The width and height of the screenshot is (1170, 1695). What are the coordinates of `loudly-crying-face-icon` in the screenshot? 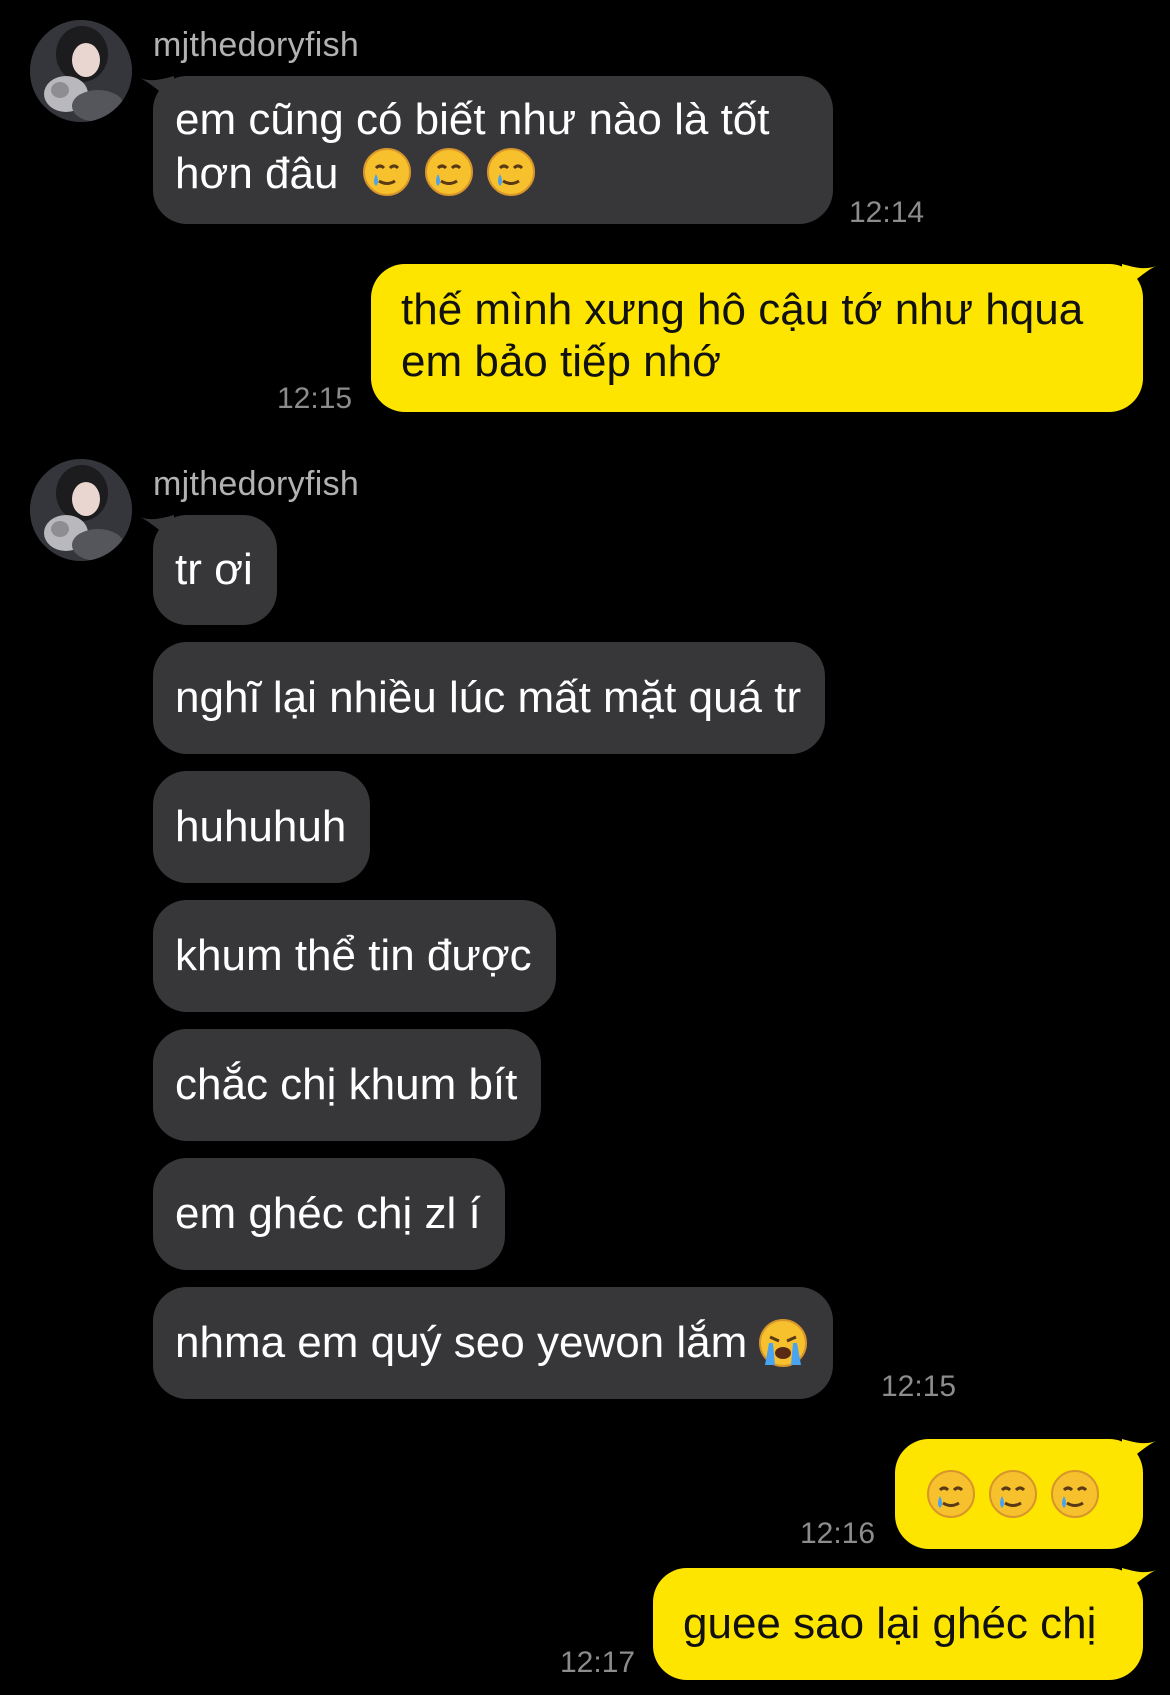 It's located at (783, 1343).